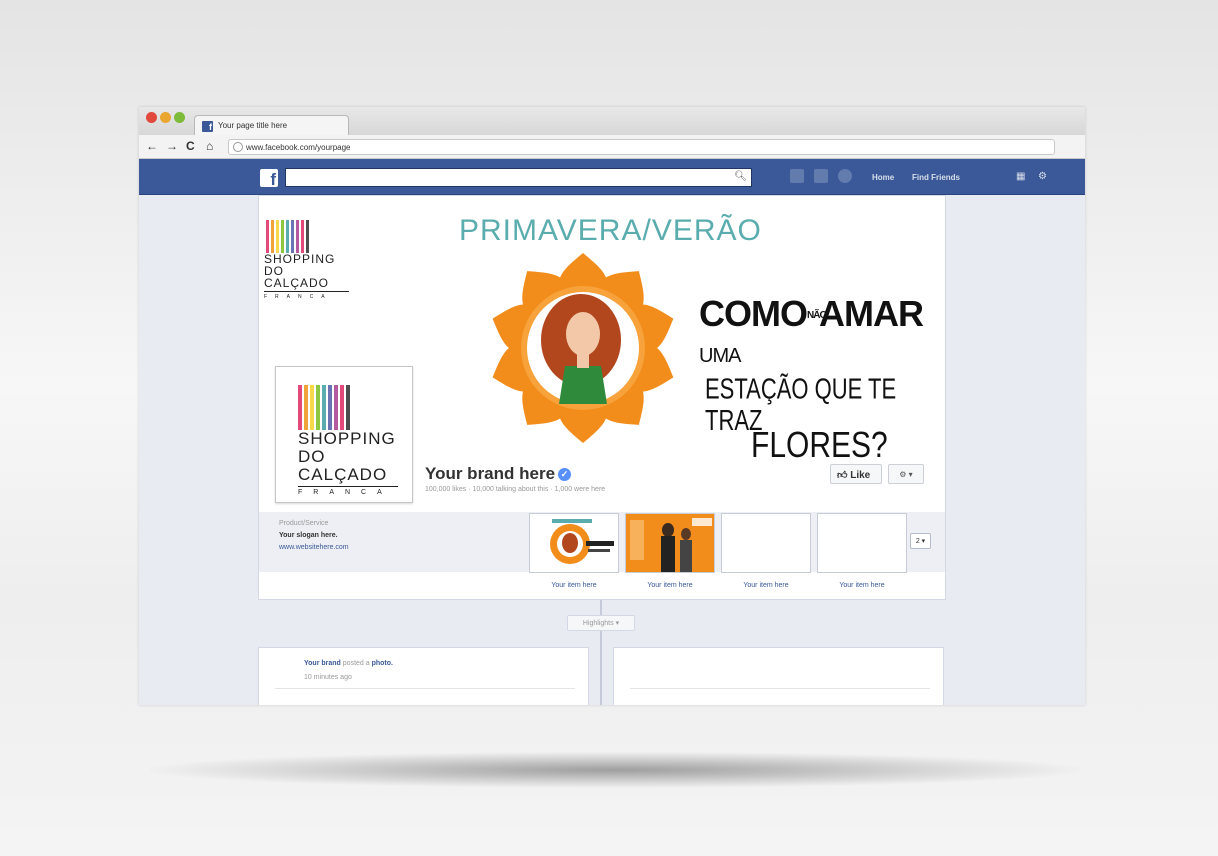 Image resolution: width=1218 pixels, height=856 pixels. Describe the element at coordinates (574, 585) in the screenshot. I see `app-label-1: Your item here` at that location.